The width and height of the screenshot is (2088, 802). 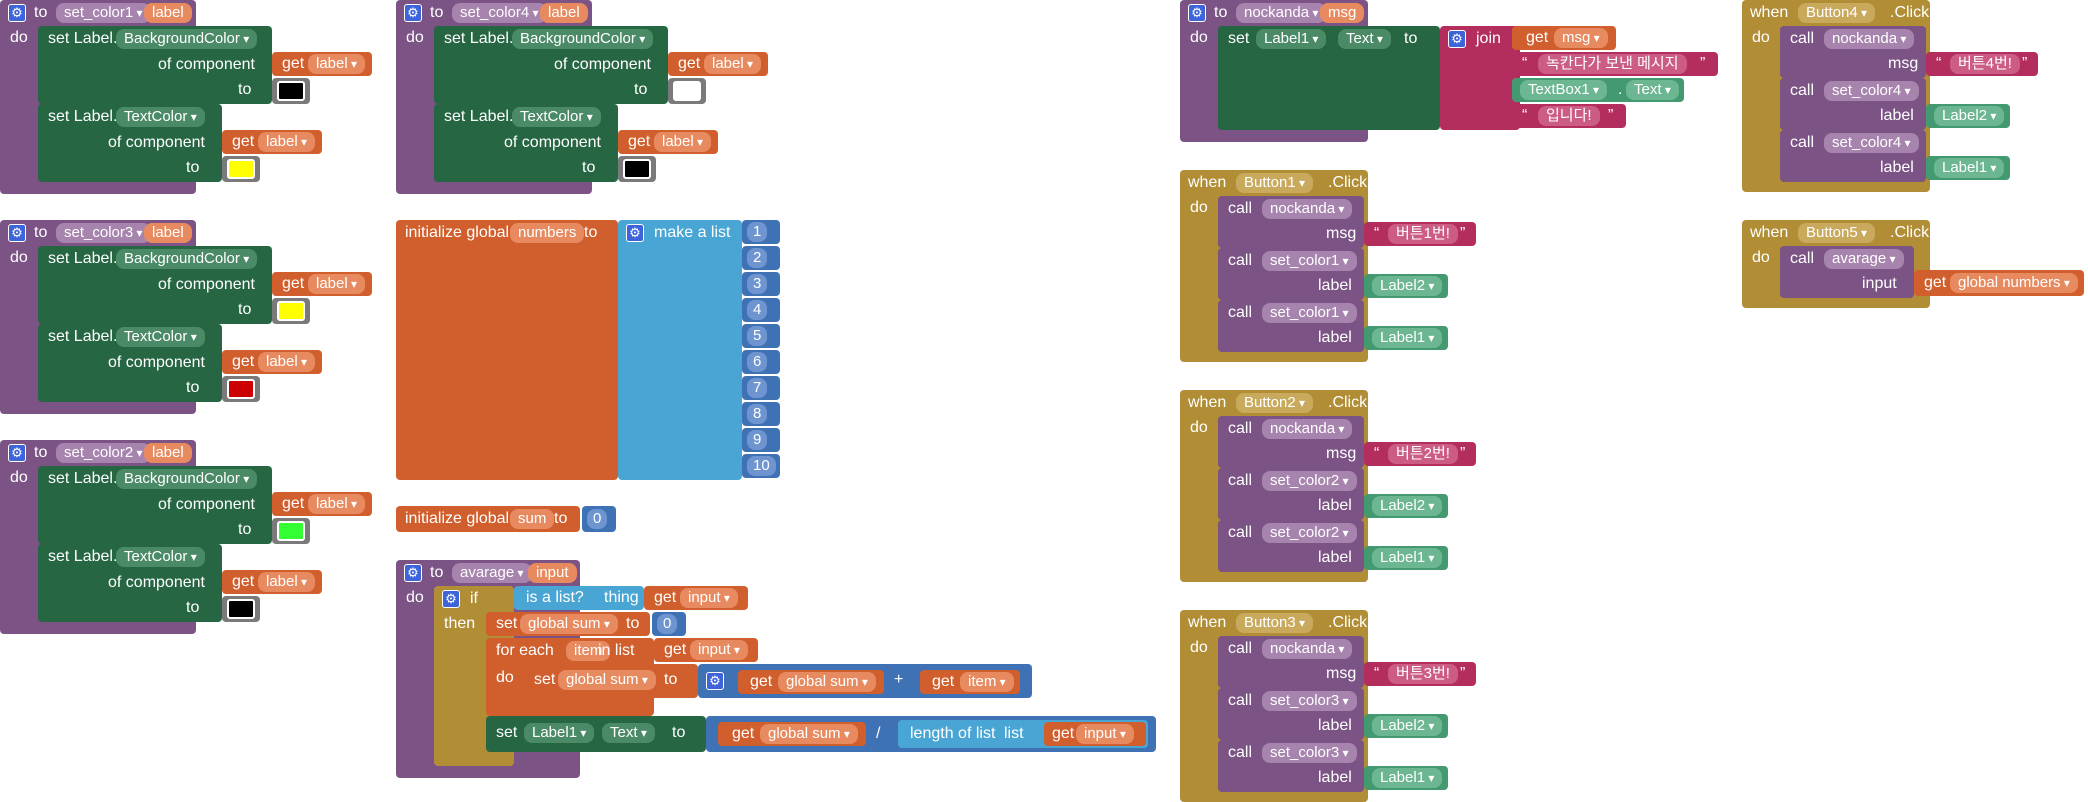 I want to click on number-block: 8, so click(x=761, y=414).